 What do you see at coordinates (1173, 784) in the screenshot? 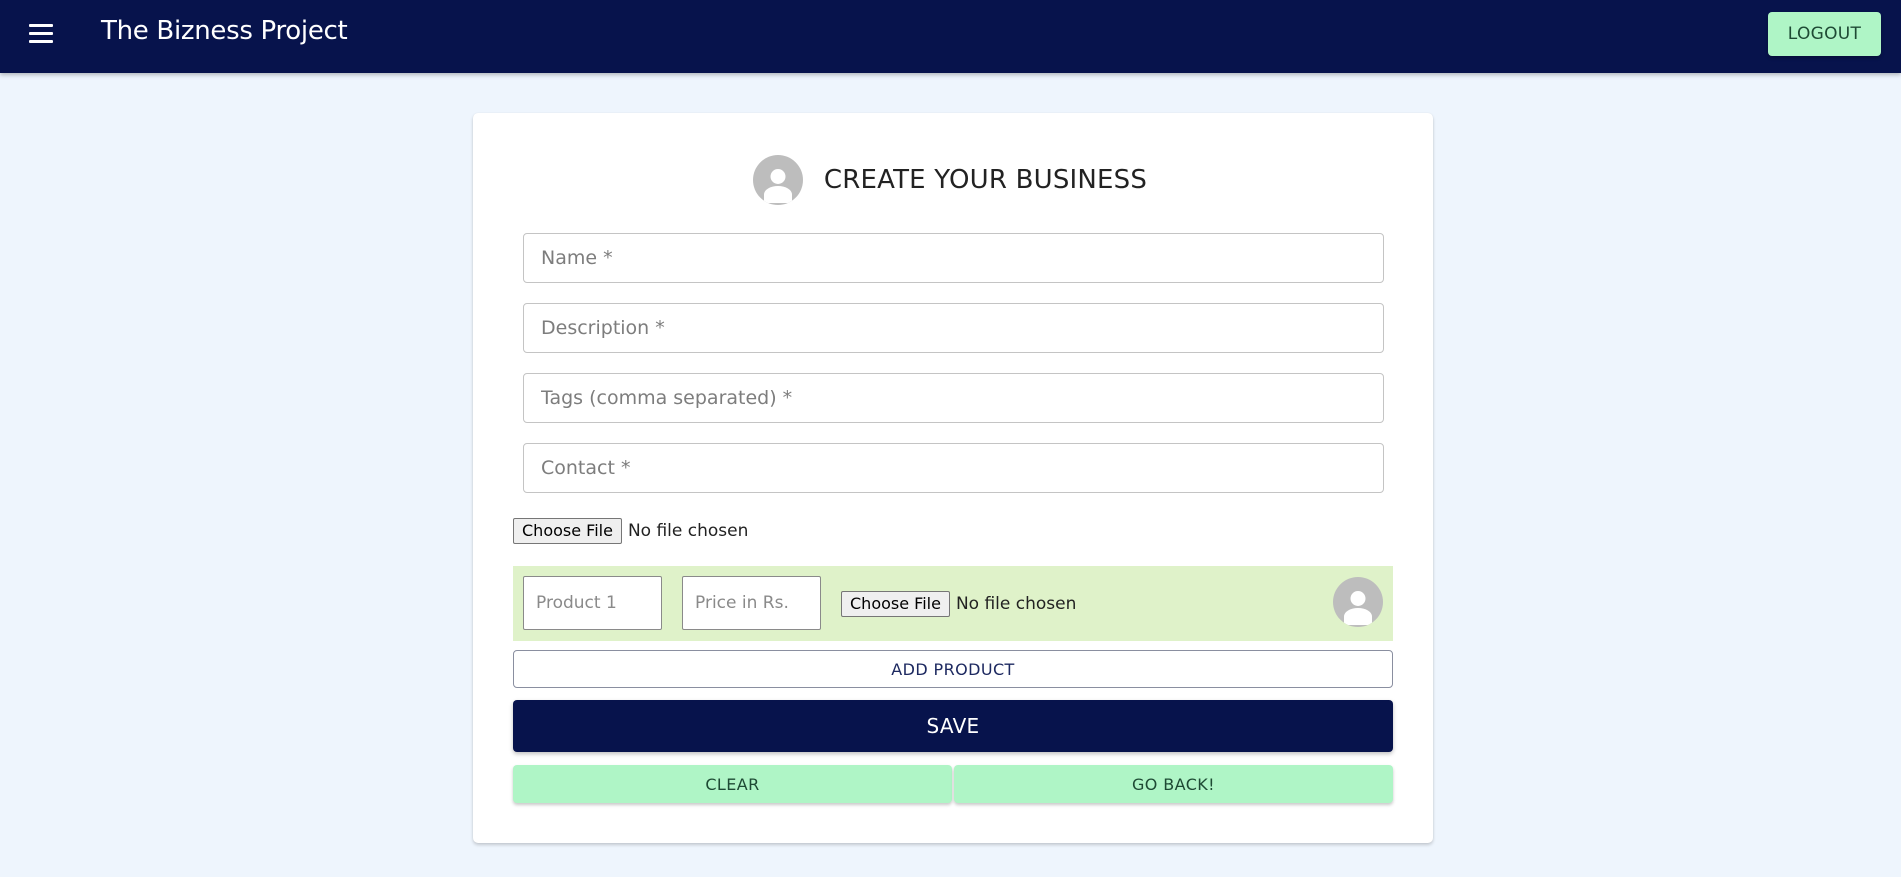
I see `go-back-button: GO BACK!` at bounding box center [1173, 784].